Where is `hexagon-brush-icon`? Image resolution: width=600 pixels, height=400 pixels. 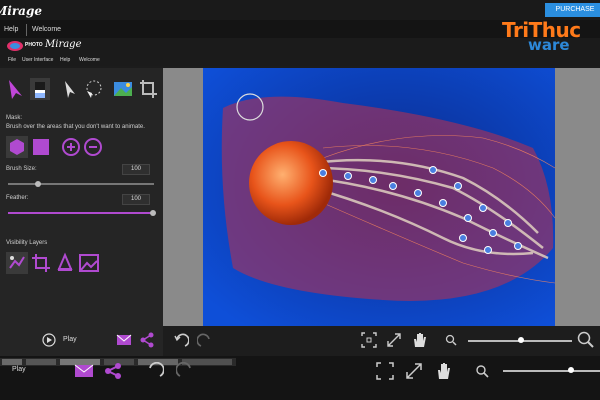
hexagon-brush-icon is located at coordinates (17, 147).